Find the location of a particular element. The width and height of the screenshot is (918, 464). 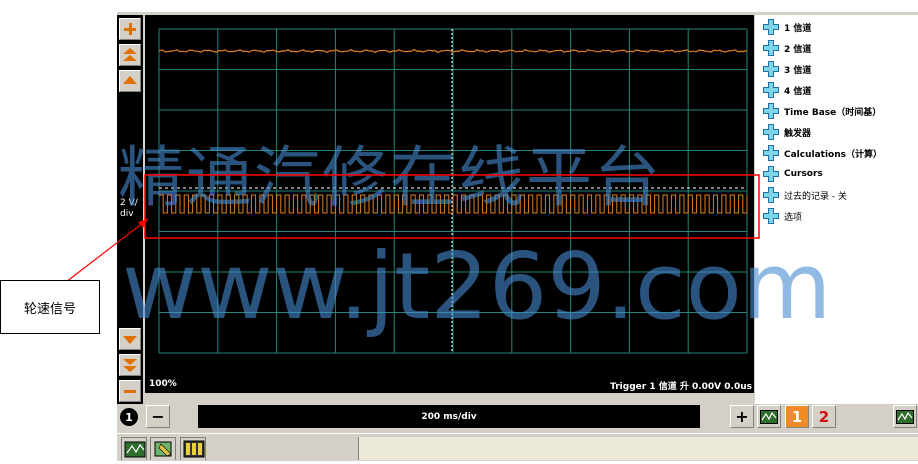

callout-label: 轮速信号 is located at coordinates (50, 307).